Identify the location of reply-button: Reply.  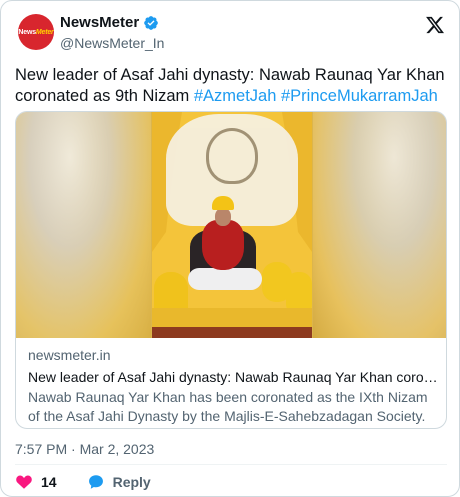
(119, 482).